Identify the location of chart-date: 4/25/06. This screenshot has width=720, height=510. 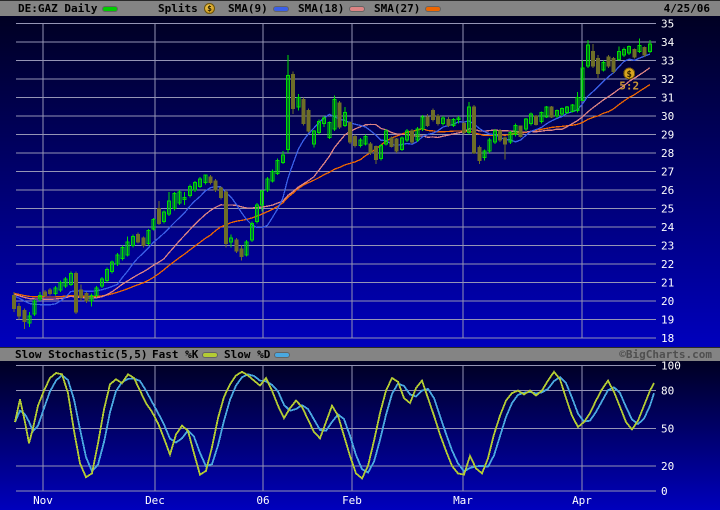
(686, 8).